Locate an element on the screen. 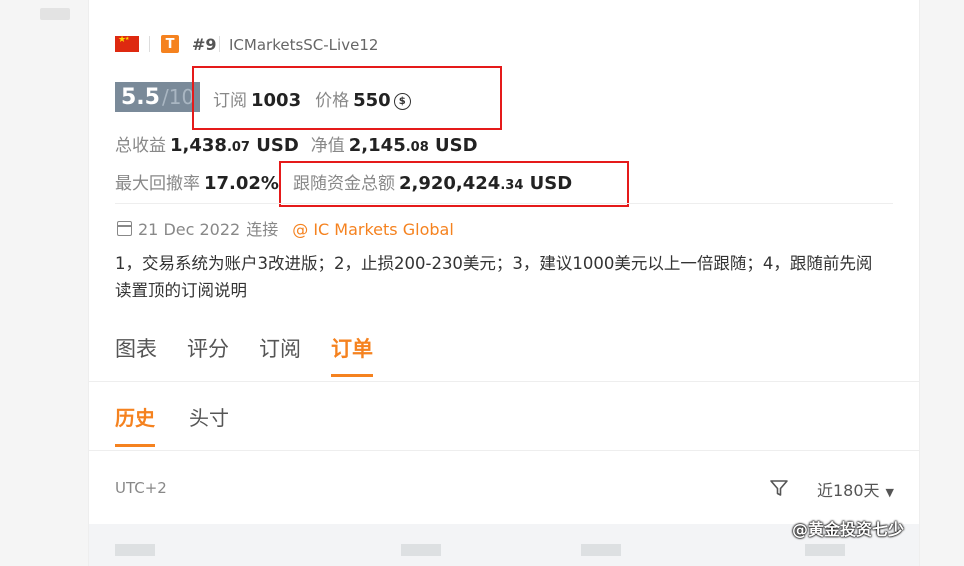  equity-value: 2,145.08 USD is located at coordinates (413, 145).